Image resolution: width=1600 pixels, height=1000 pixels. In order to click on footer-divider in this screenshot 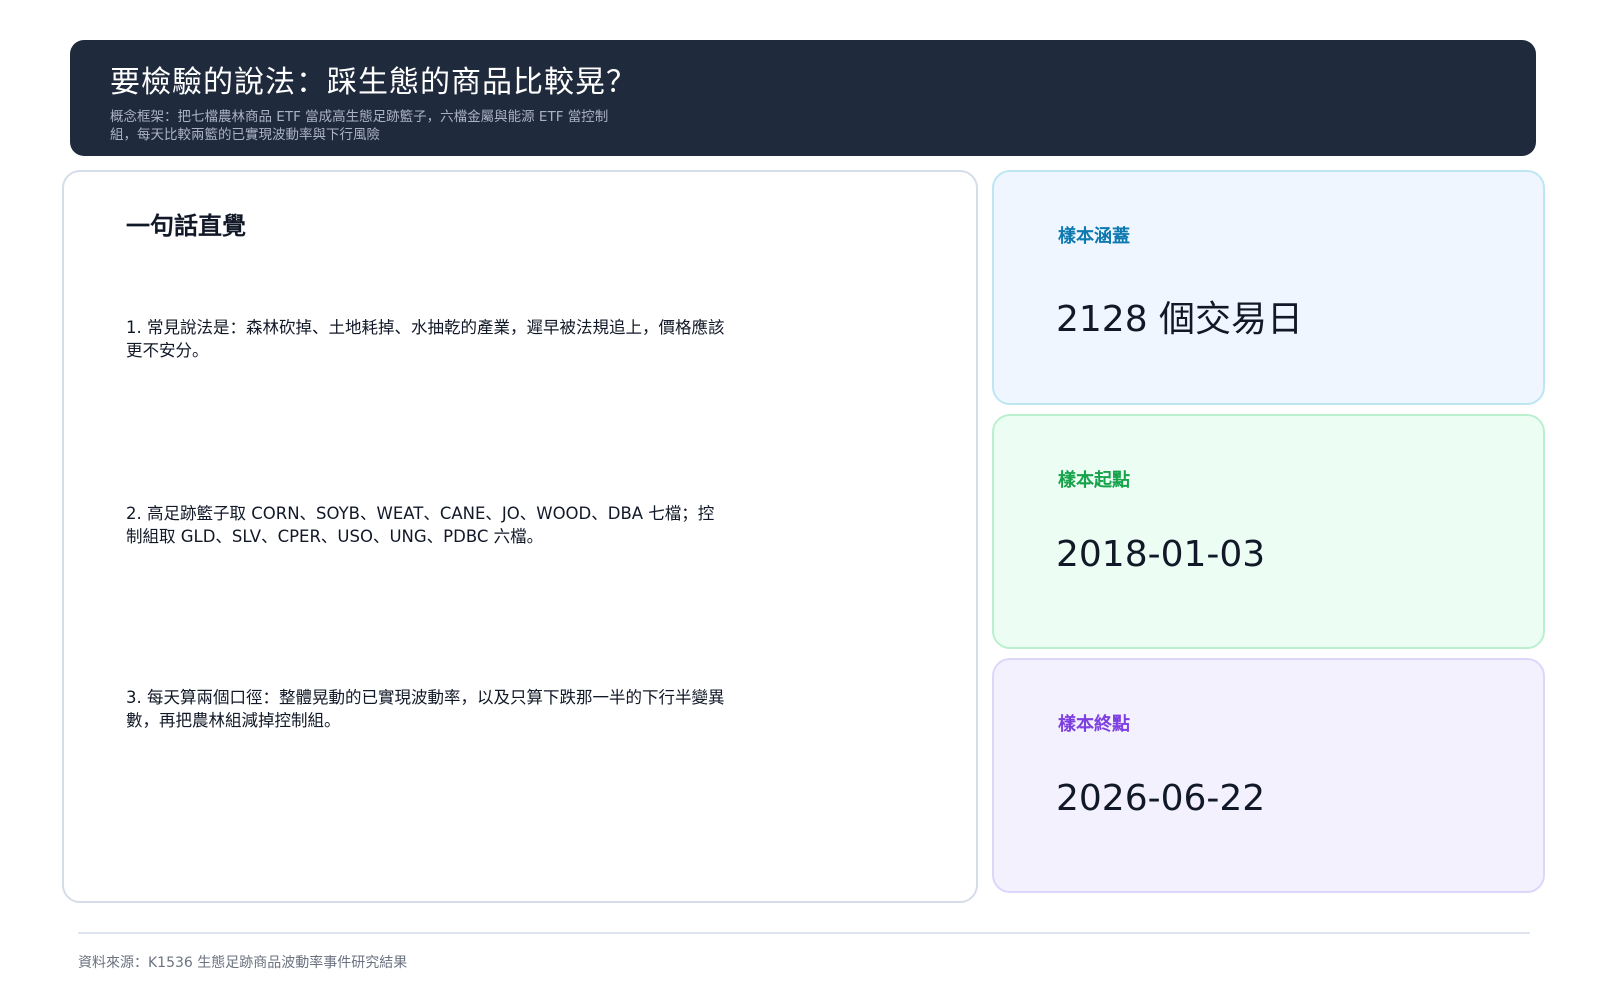, I will do `click(804, 933)`.